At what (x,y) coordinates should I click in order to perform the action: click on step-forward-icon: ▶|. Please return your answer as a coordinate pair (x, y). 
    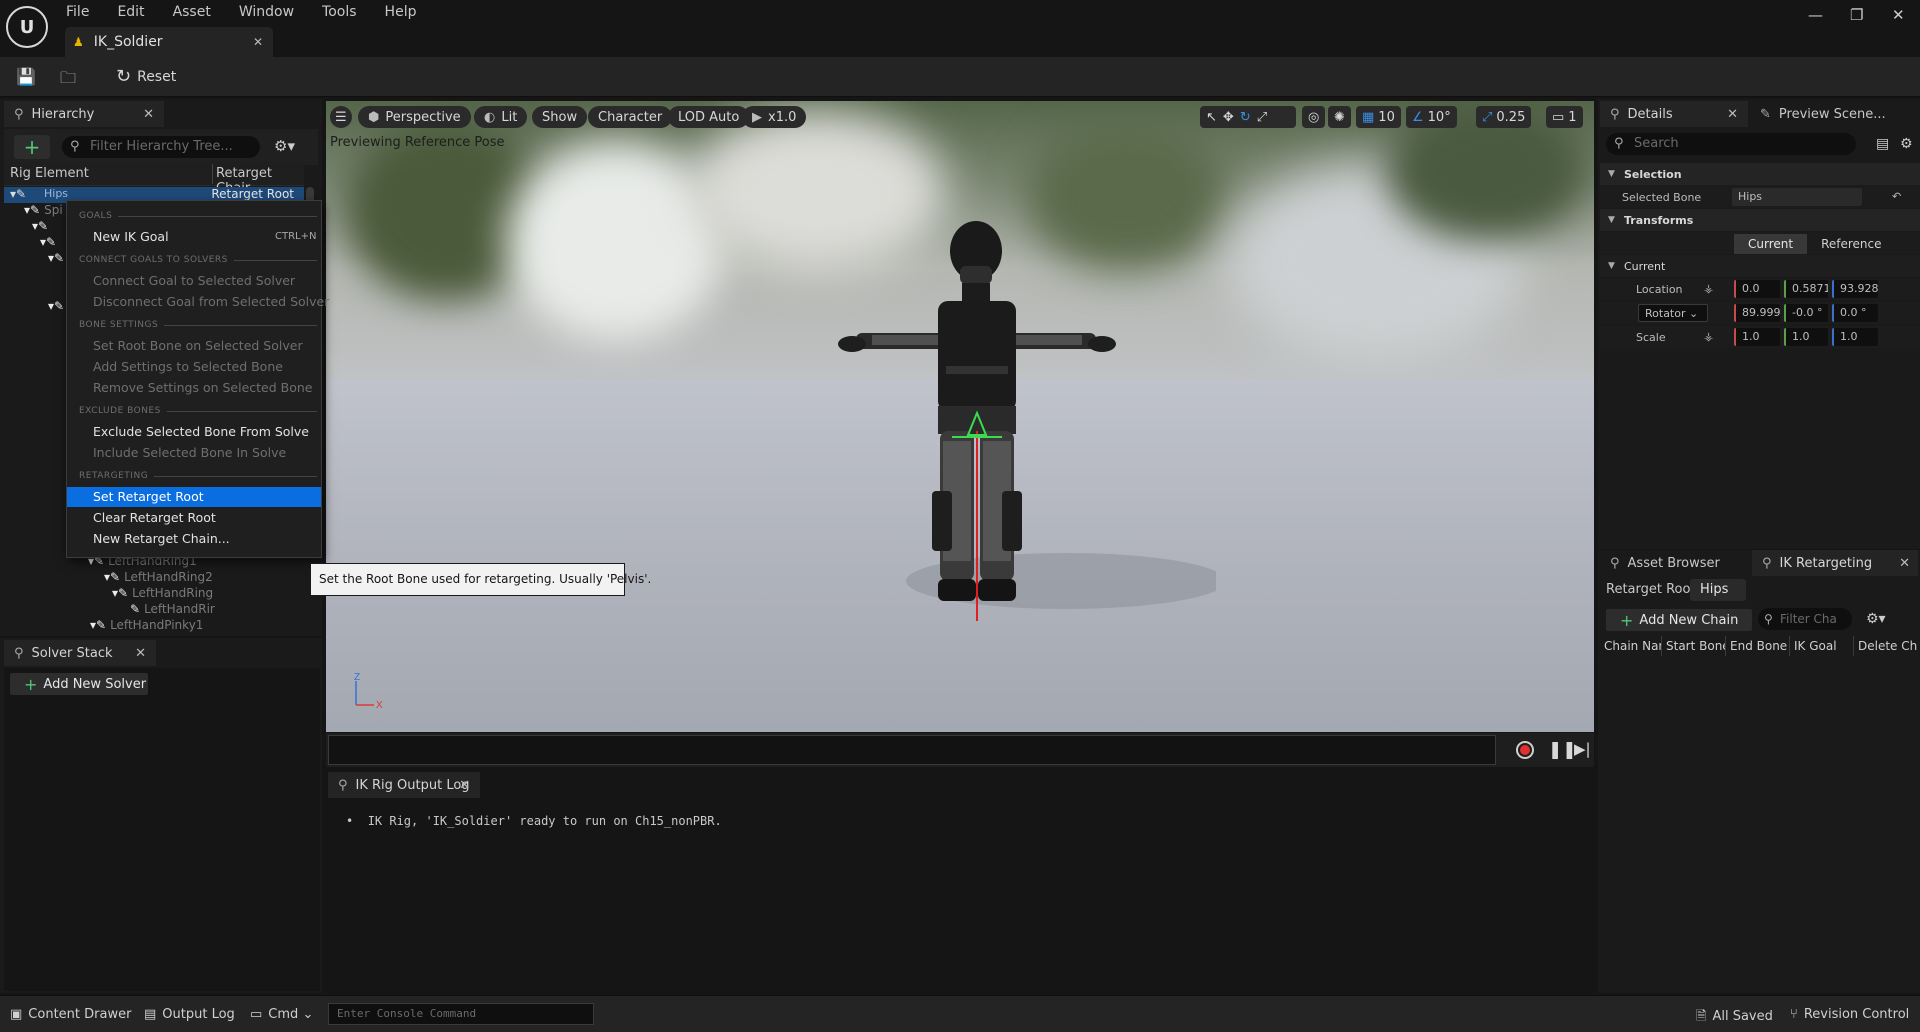
    Looking at the image, I should click on (1582, 749).